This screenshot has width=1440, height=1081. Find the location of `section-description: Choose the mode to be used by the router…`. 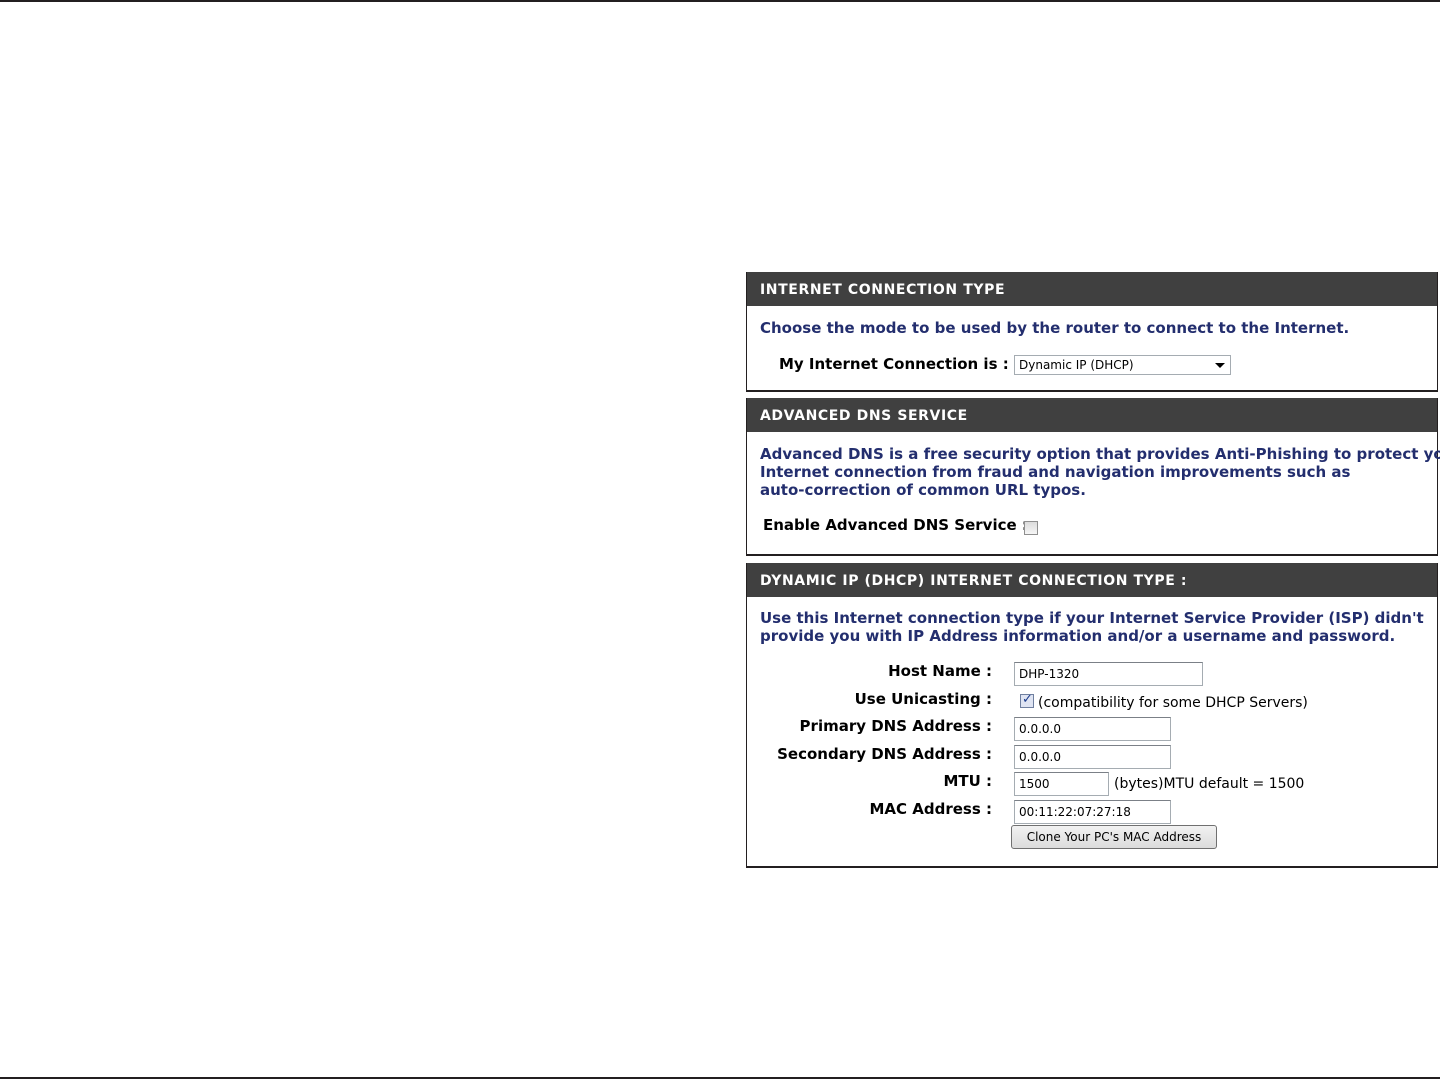

section-description: Choose the mode to be used by the router… is located at coordinates (1055, 328).